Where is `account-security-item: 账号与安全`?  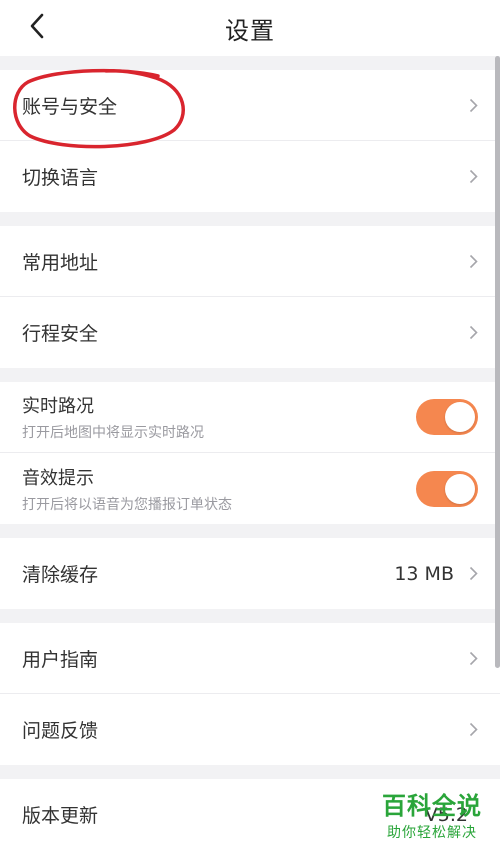 account-security-item: 账号与安全 is located at coordinates (250, 105).